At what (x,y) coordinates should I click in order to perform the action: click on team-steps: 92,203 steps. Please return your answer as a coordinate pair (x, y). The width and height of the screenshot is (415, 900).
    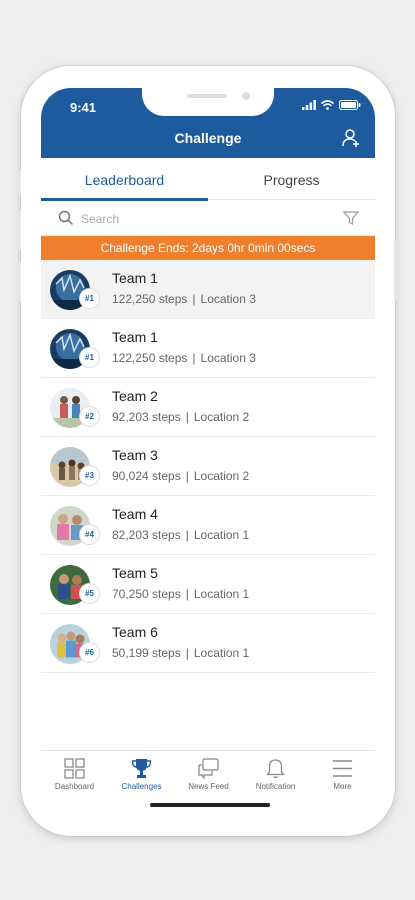
    Looking at the image, I should click on (146, 417).